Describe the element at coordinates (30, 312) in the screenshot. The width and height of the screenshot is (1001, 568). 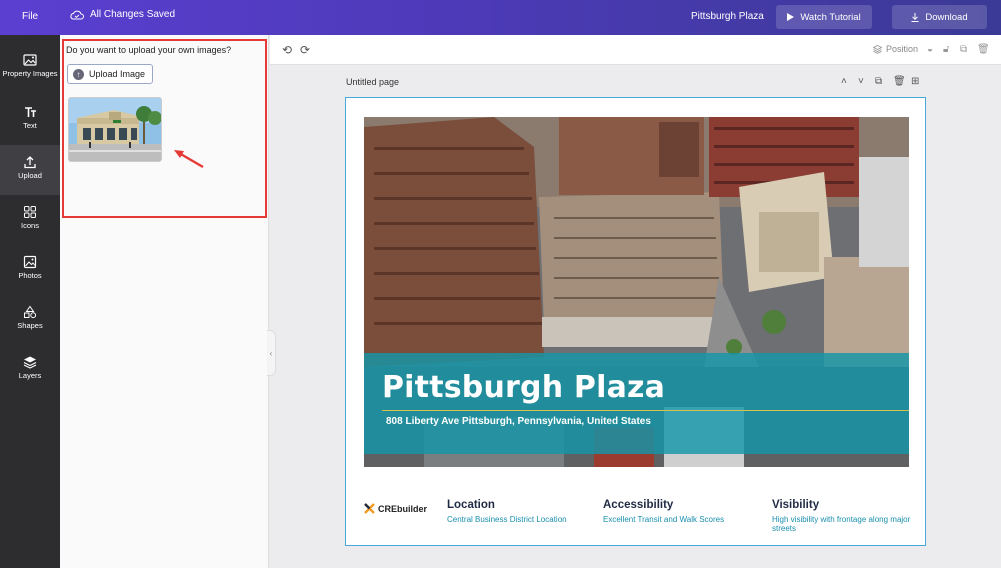
I see `shapes-icon` at that location.